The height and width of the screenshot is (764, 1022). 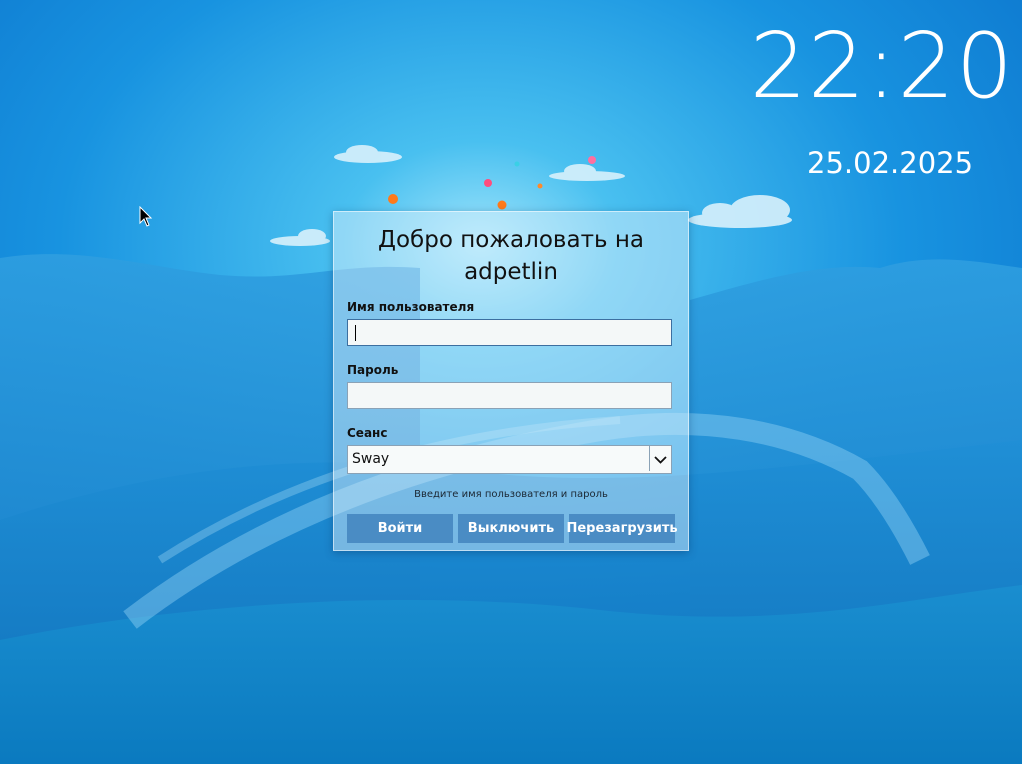 What do you see at coordinates (146, 216) in the screenshot?
I see `mouse-pointer-icon` at bounding box center [146, 216].